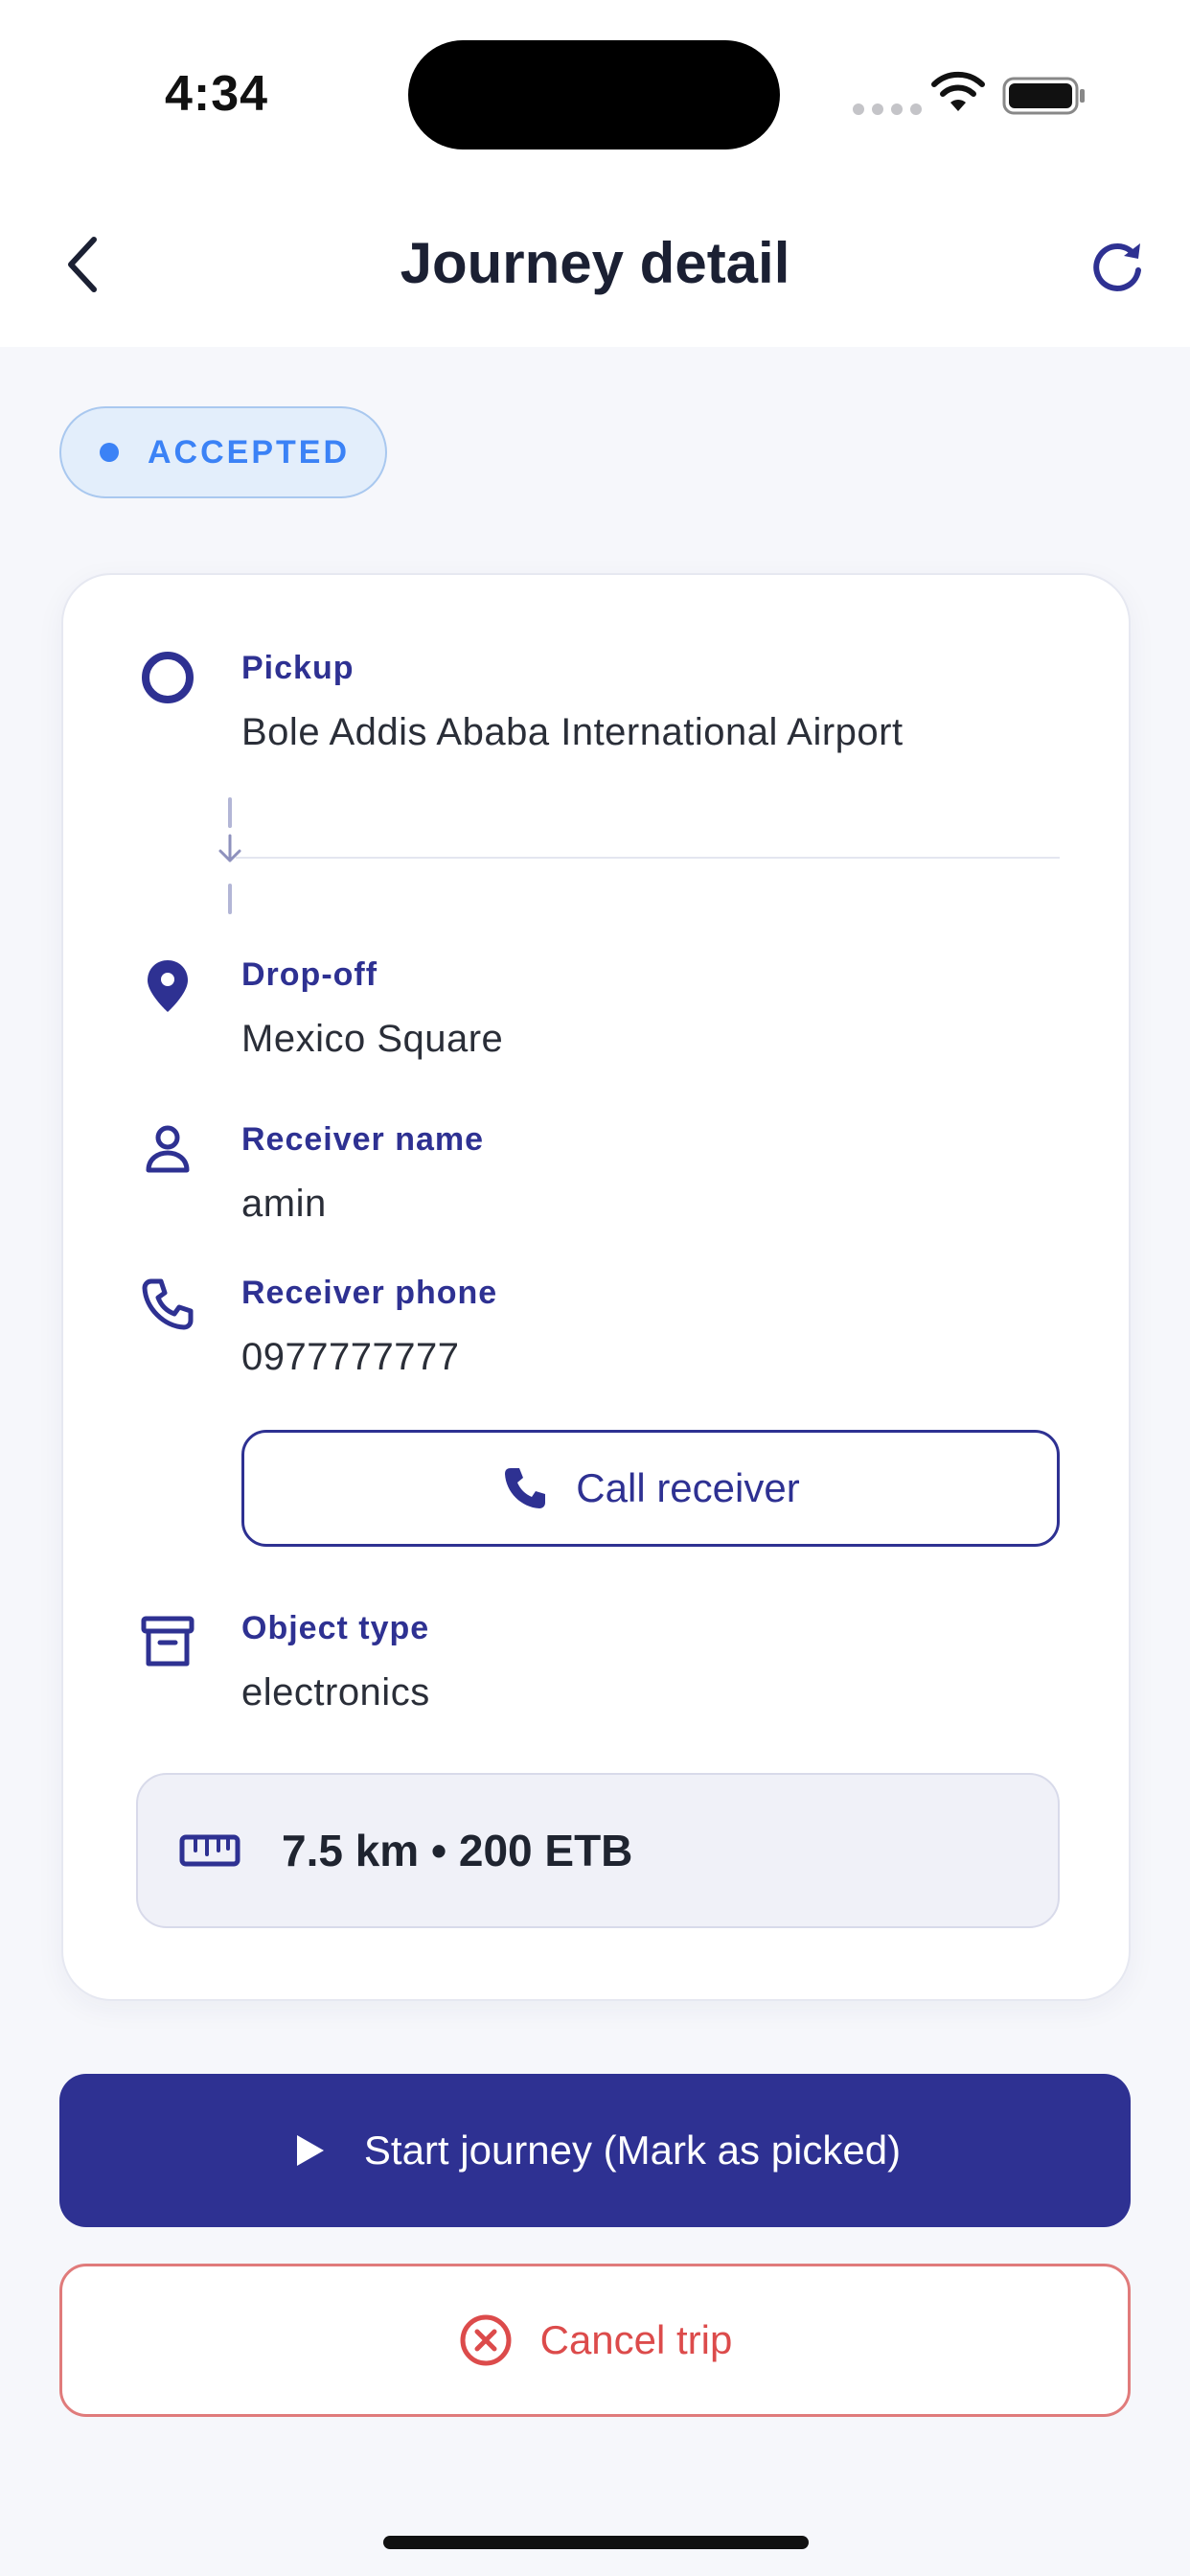 The width and height of the screenshot is (1190, 2576). What do you see at coordinates (310, 2150) in the screenshot?
I see `play-icon` at bounding box center [310, 2150].